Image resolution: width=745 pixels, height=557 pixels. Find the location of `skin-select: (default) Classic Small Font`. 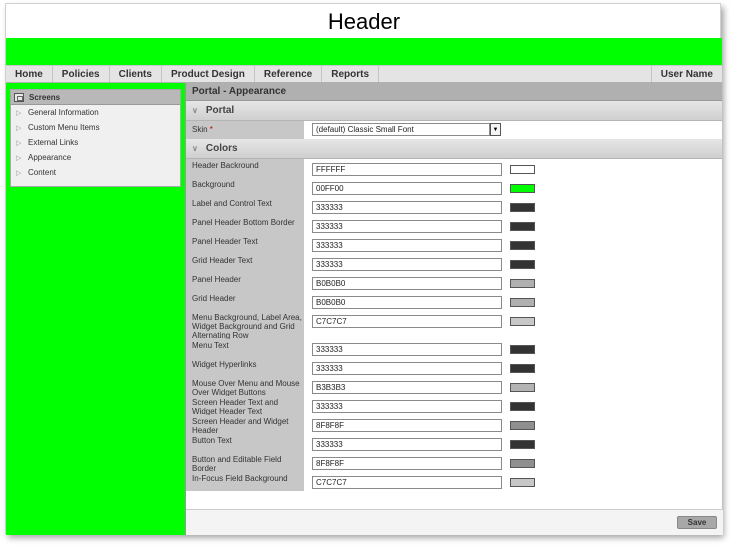

skin-select: (default) Classic Small Font is located at coordinates (401, 129).